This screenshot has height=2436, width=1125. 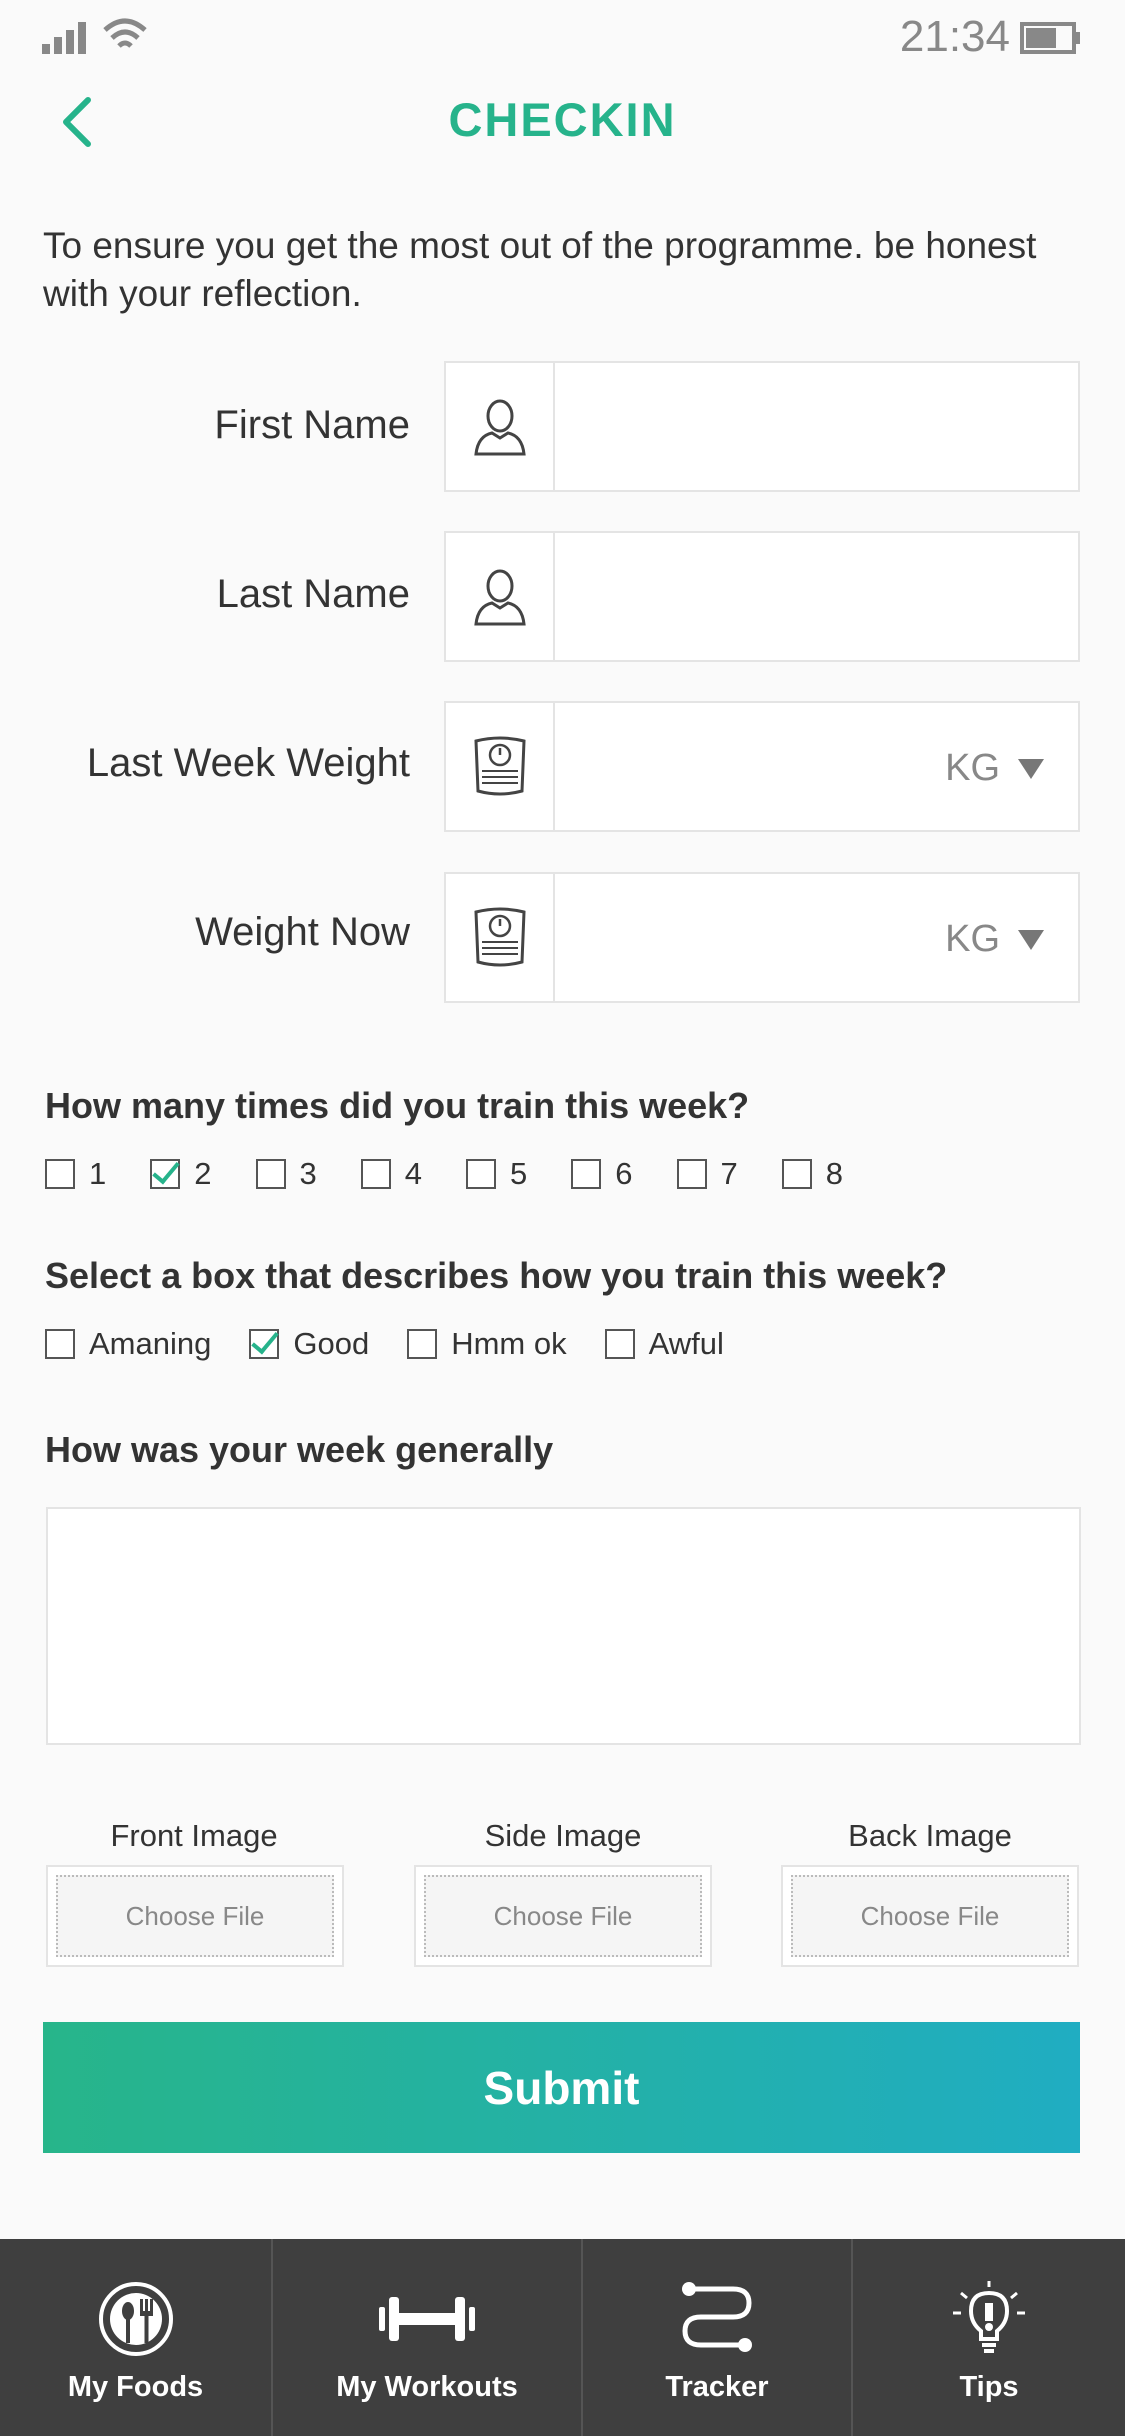 I want to click on last-week-weight-label: Last Week Weight, so click(x=248, y=763).